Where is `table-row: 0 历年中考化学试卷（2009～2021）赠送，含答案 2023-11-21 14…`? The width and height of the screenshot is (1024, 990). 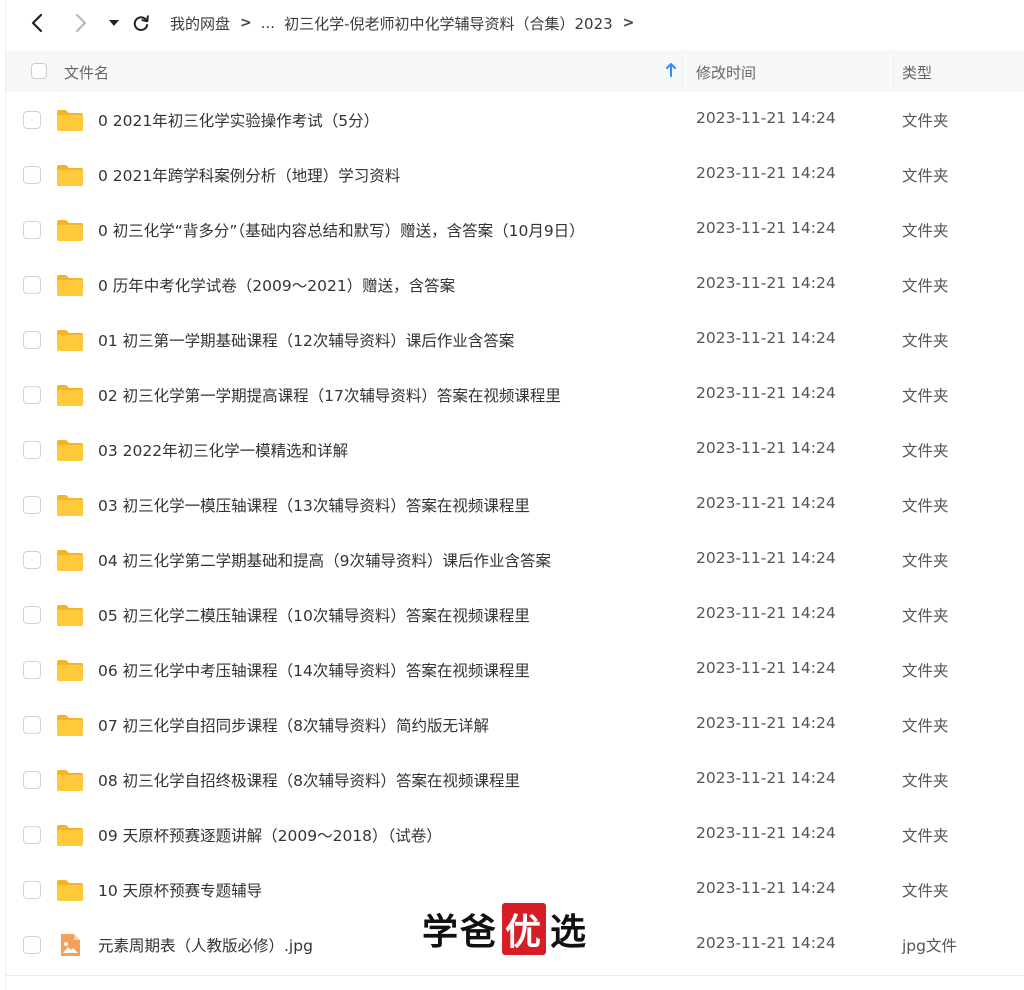 table-row: 0 历年中考化学试卷（2009～2021）赠送，含答案 2023-11-21 14… is located at coordinates (515, 284).